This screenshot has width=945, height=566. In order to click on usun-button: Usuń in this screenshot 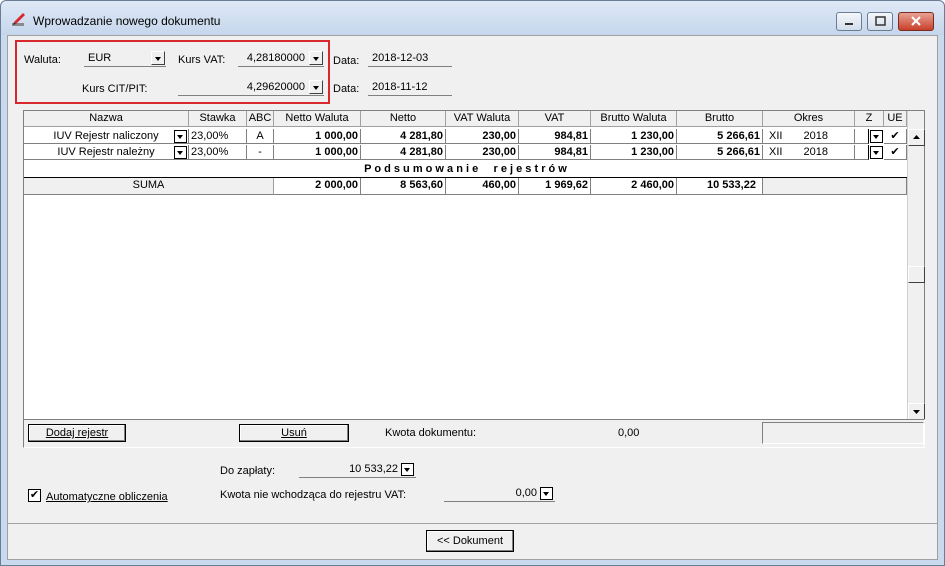, I will do `click(294, 433)`.